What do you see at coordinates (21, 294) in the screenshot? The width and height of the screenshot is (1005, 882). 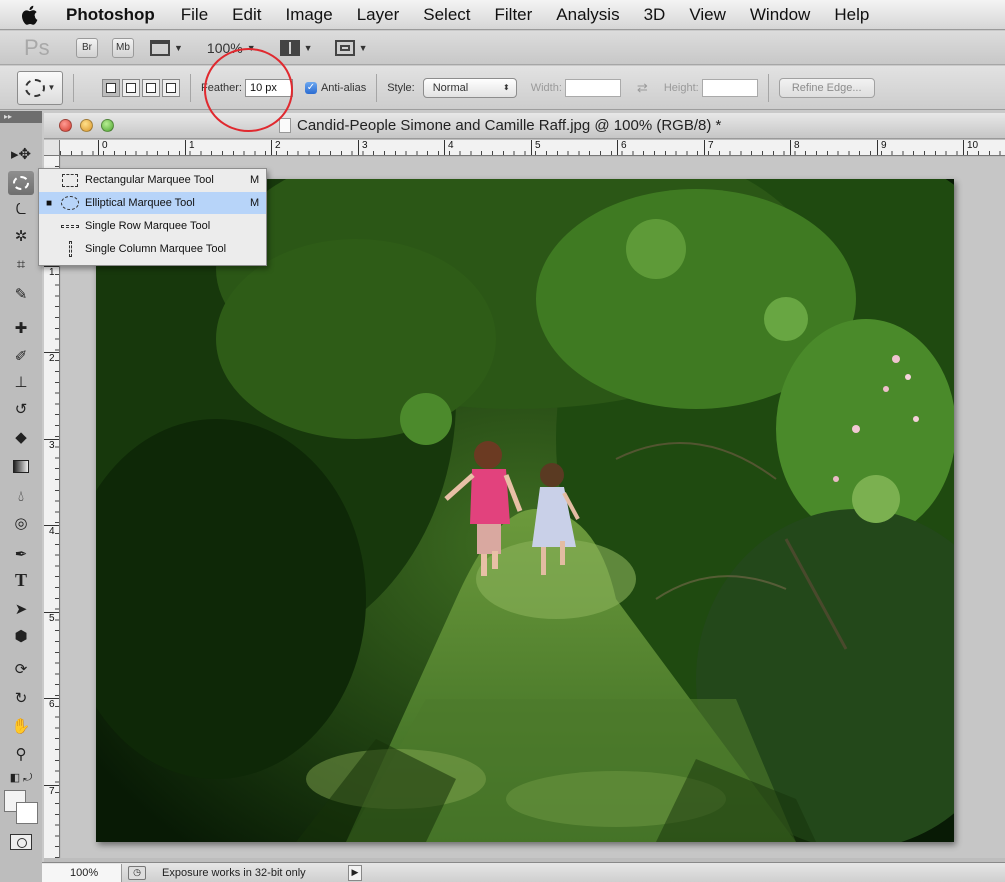 I see `eyedropper-tool-icon: ✎` at bounding box center [21, 294].